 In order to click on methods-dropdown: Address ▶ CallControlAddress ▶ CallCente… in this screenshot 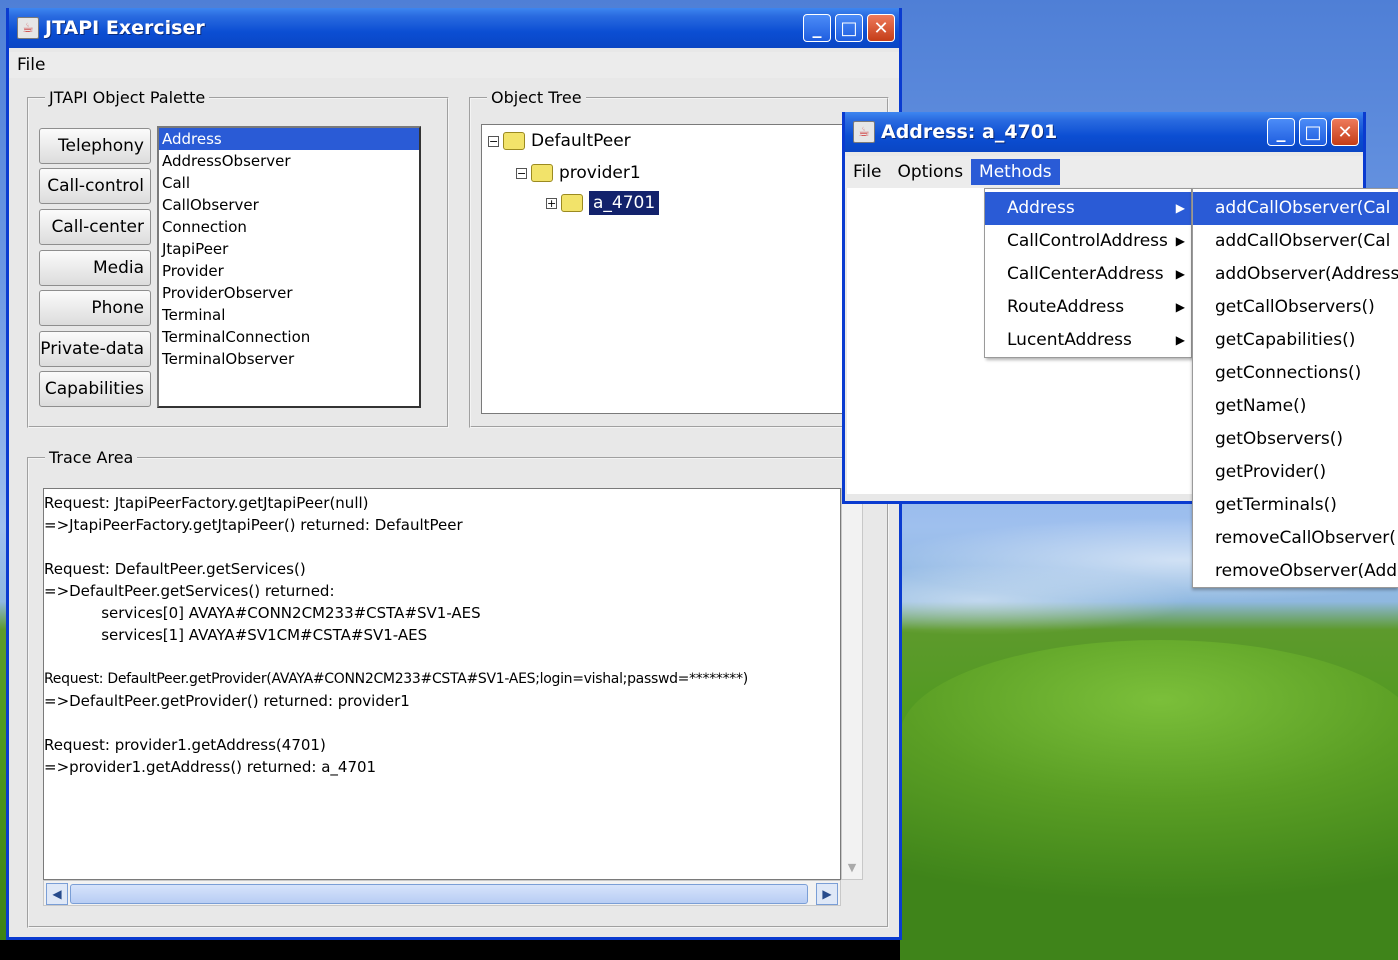, I will do `click(1088, 273)`.